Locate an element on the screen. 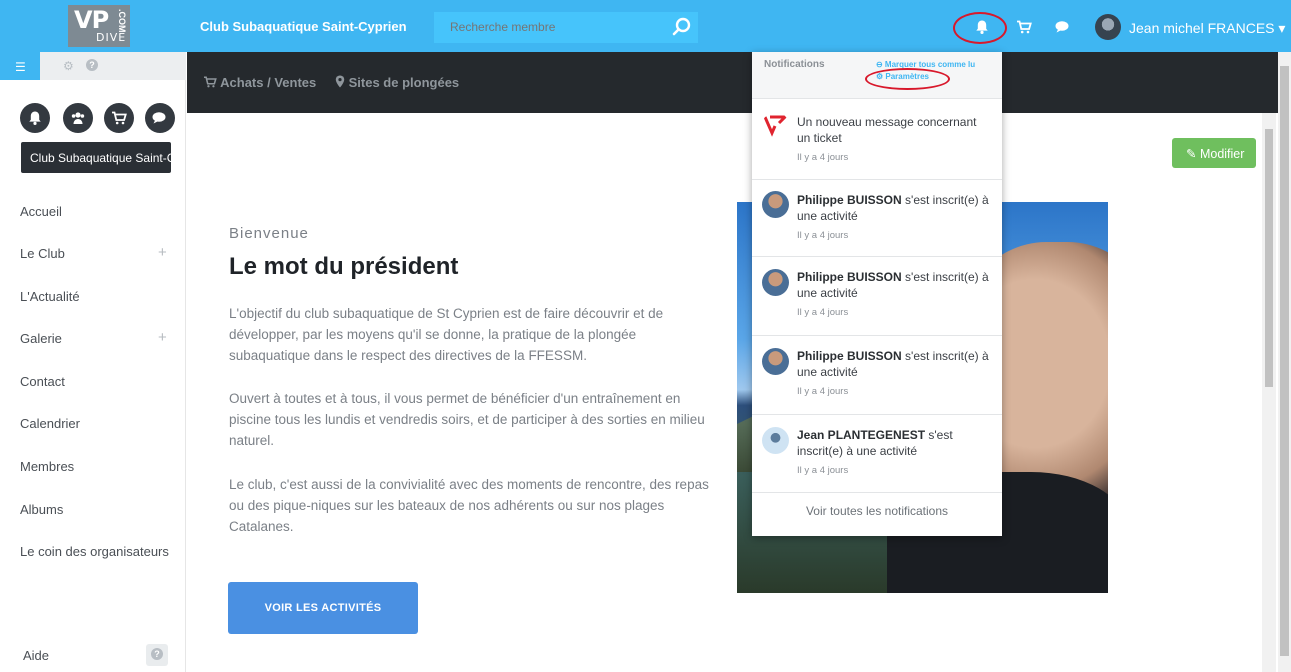 This screenshot has height=672, width=1291. vp-logo-icon is located at coordinates (776, 126).